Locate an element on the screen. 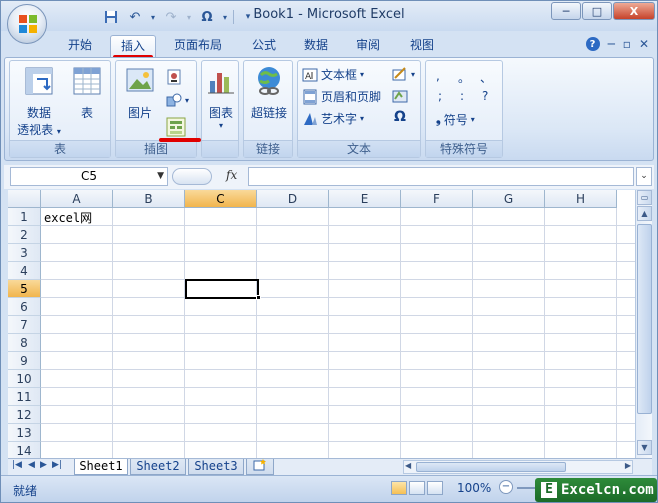  smartart-icon is located at coordinates (176, 127).